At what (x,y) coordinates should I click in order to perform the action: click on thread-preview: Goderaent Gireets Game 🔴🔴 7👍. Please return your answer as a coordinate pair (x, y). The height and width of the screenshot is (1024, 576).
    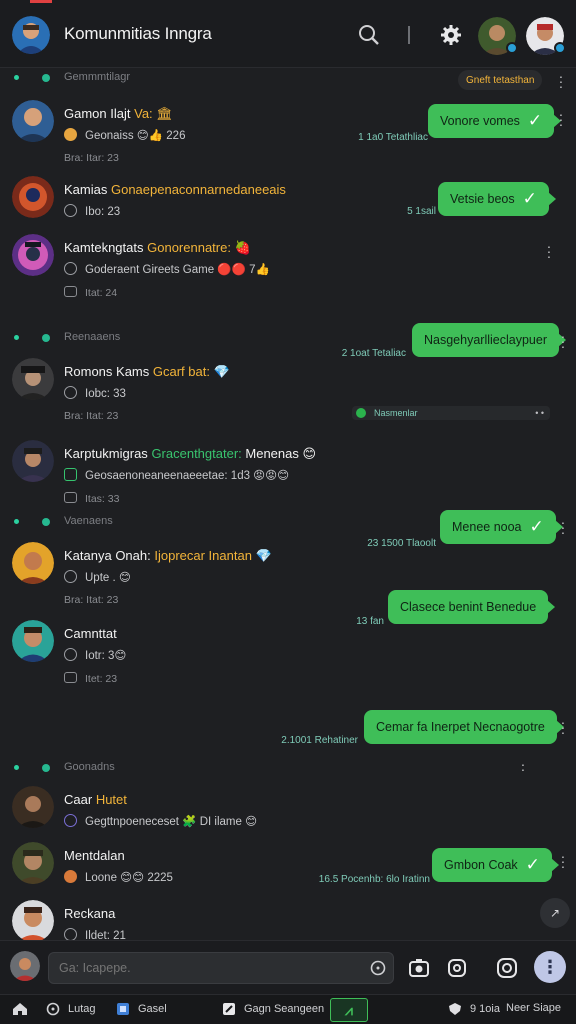
    Looking at the image, I should click on (167, 269).